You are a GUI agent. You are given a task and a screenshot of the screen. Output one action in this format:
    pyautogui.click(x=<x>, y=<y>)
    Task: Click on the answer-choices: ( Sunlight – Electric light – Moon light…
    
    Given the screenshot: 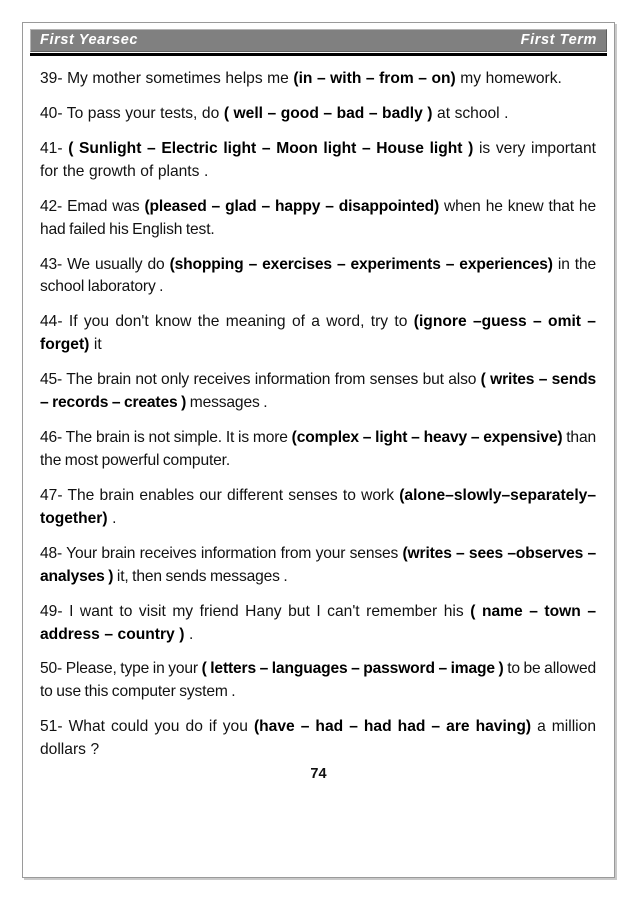 What is the action you would take?
    pyautogui.click(x=271, y=148)
    